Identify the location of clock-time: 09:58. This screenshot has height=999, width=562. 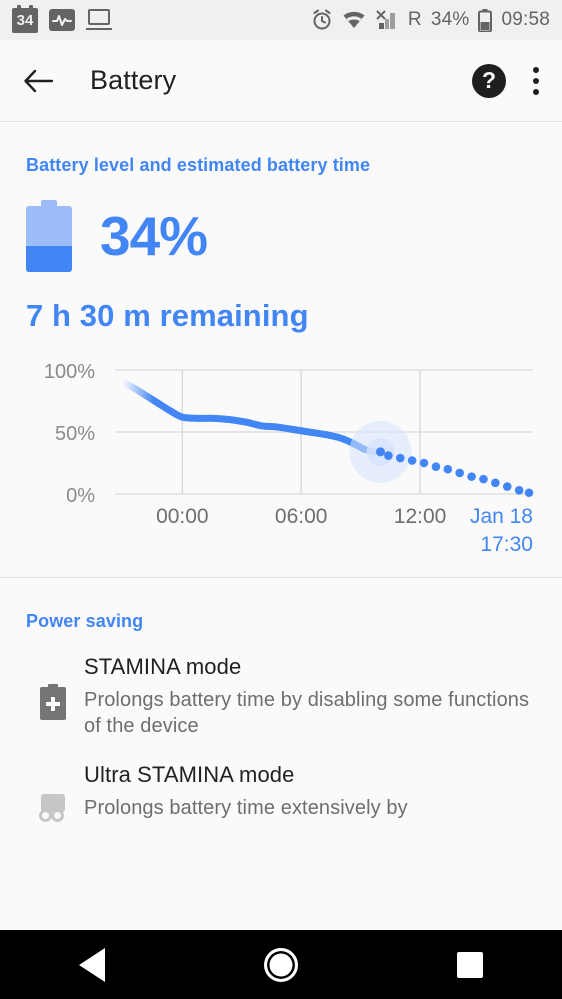
(525, 19).